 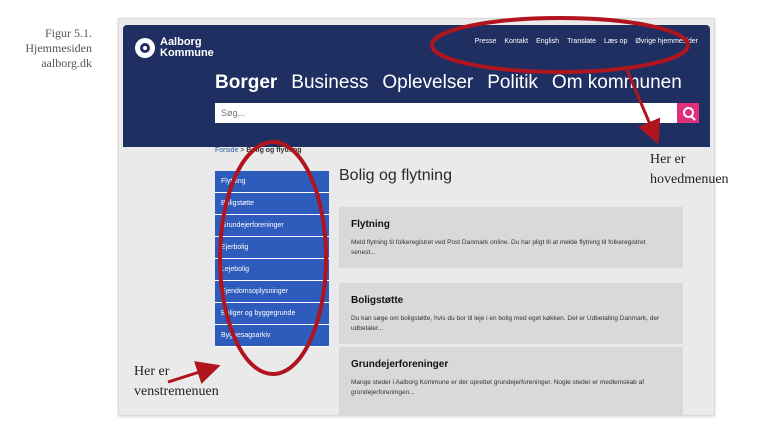 What do you see at coordinates (152, 371) in the screenshot?
I see `annotation-left-menu-line-1: Her er` at bounding box center [152, 371].